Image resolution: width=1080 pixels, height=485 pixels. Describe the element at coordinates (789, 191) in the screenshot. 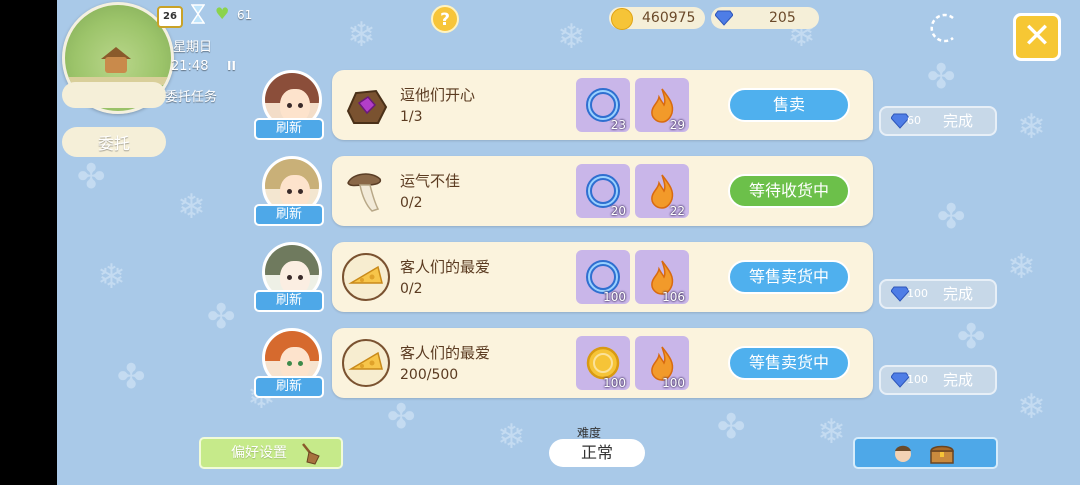

I see `awaiting-delivery-button: 等待收货中` at that location.